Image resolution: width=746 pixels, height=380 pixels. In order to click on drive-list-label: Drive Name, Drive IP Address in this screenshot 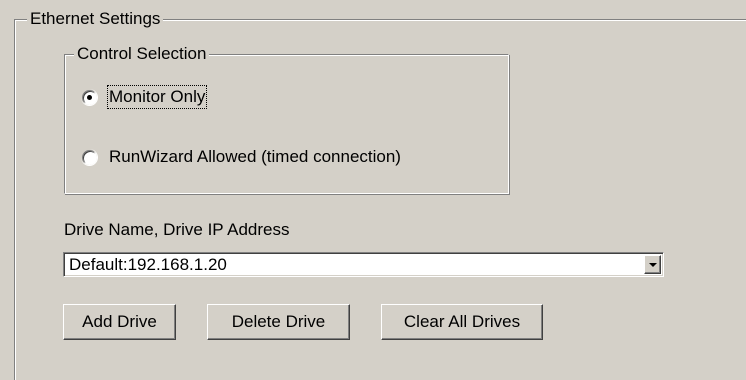, I will do `click(177, 229)`.